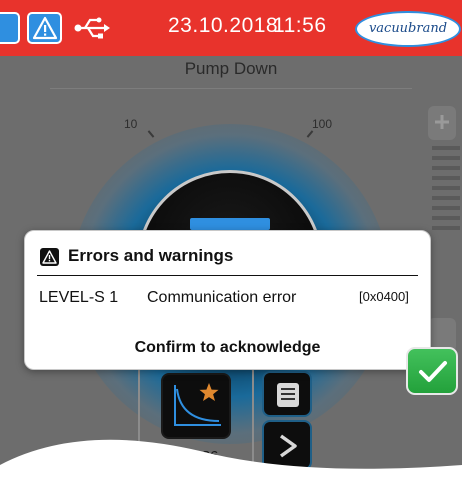 Image resolution: width=462 pixels, height=482 pixels. I want to click on title-divider, so click(231, 88).